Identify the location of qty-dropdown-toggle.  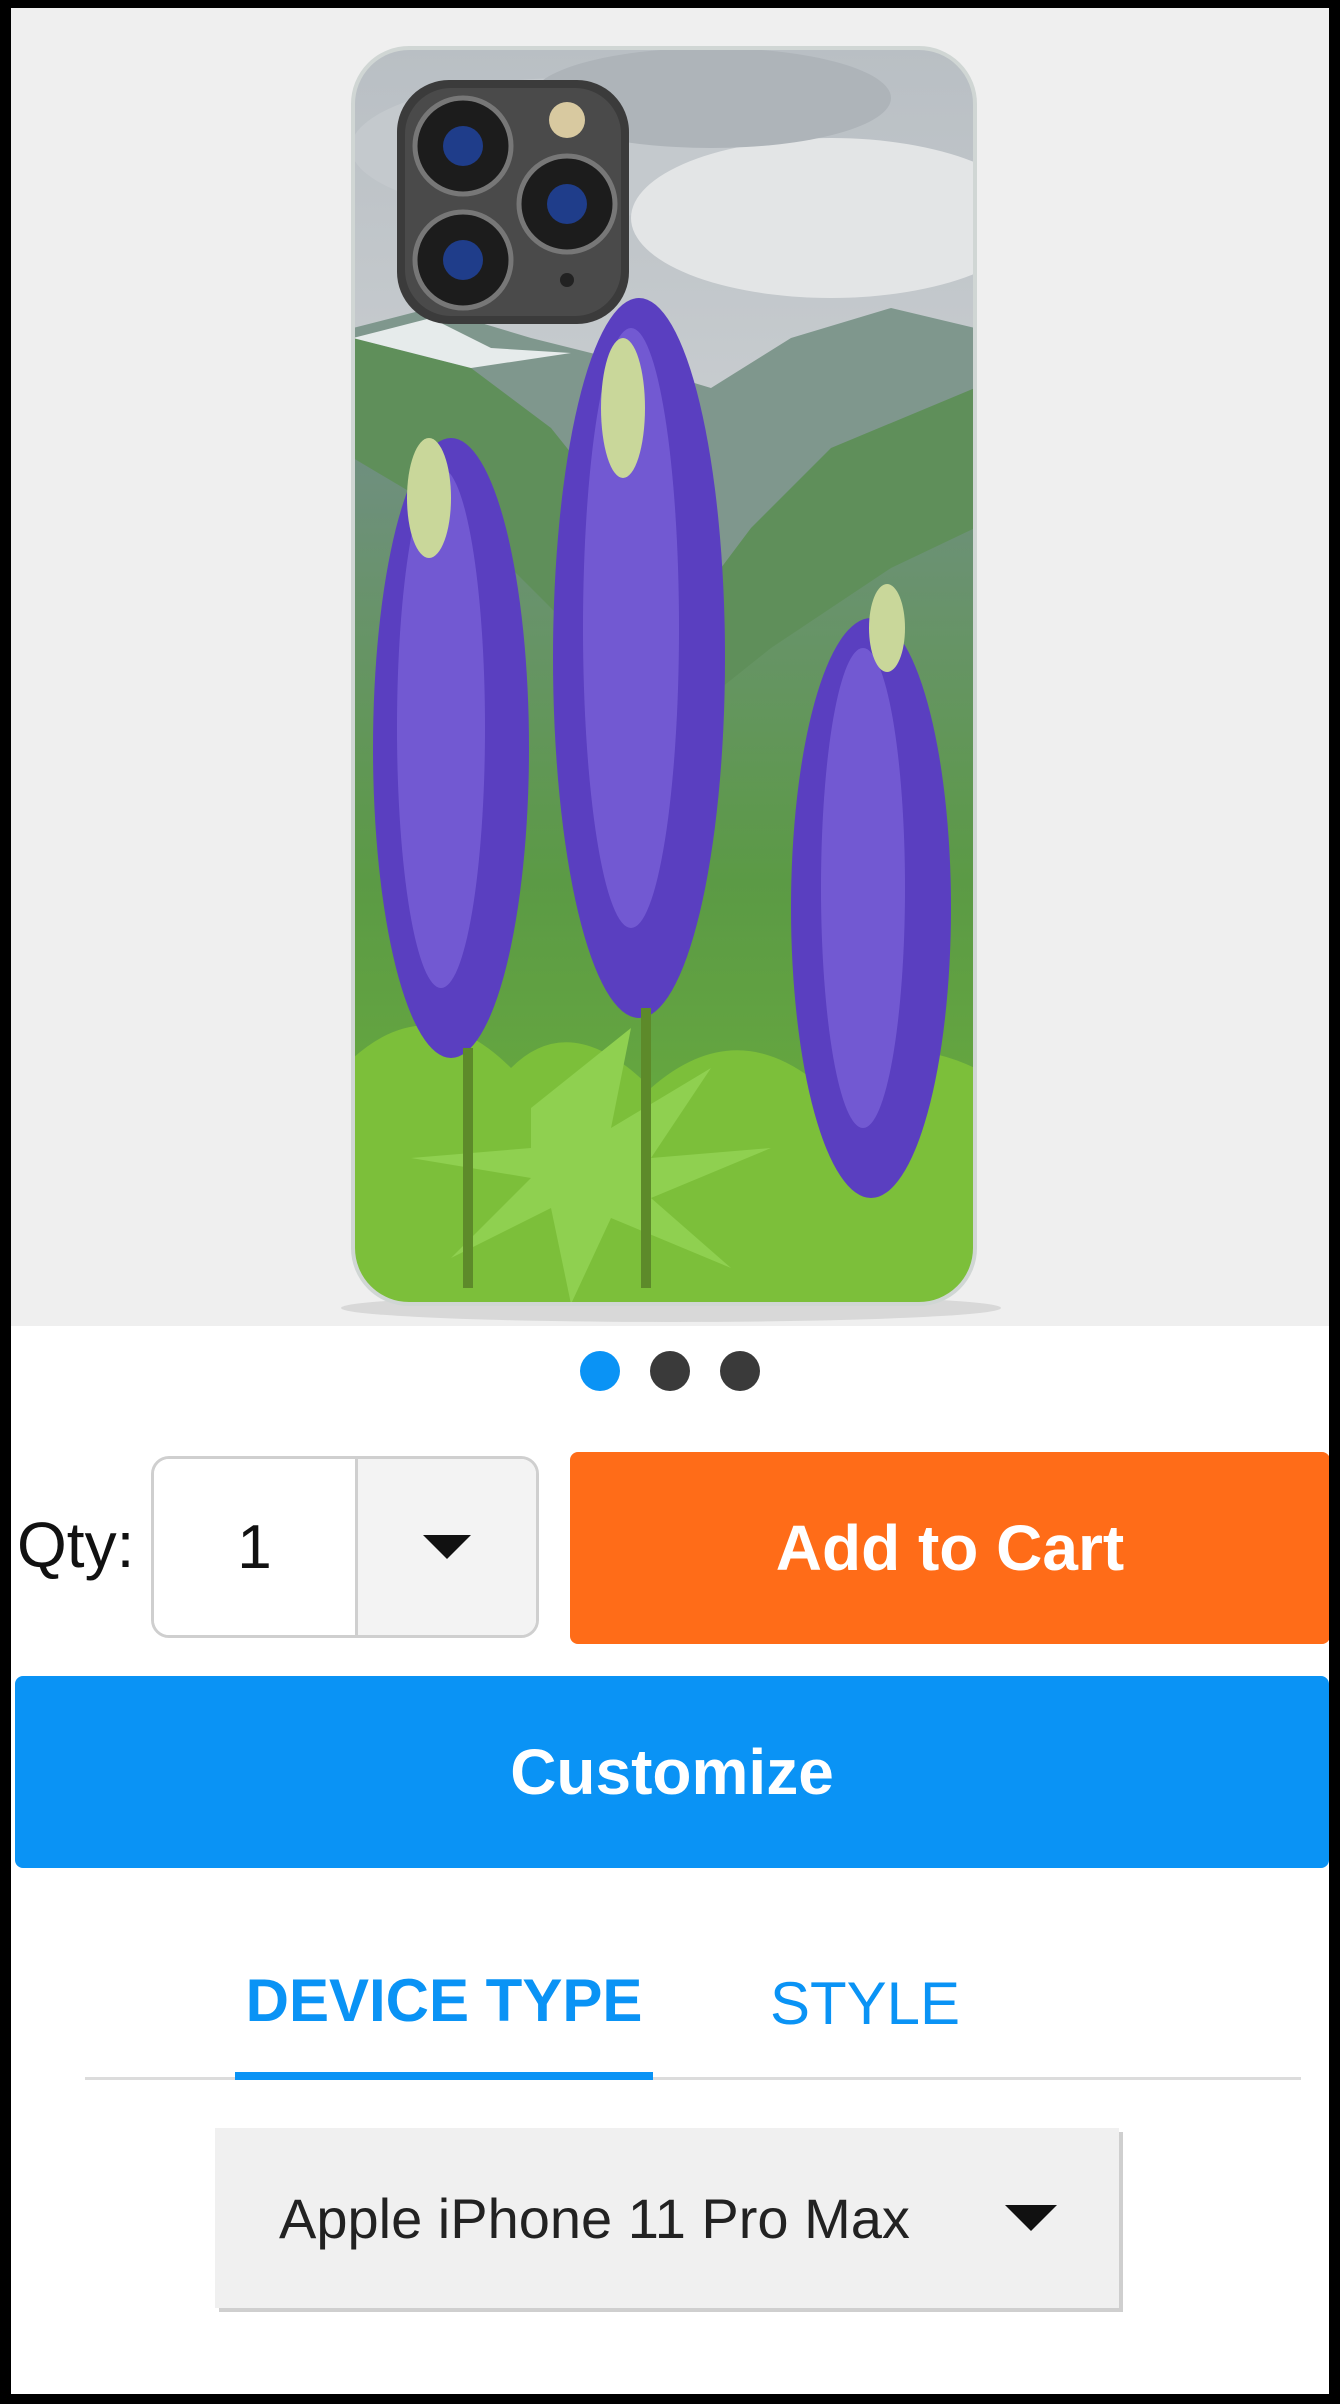
(447, 1547).